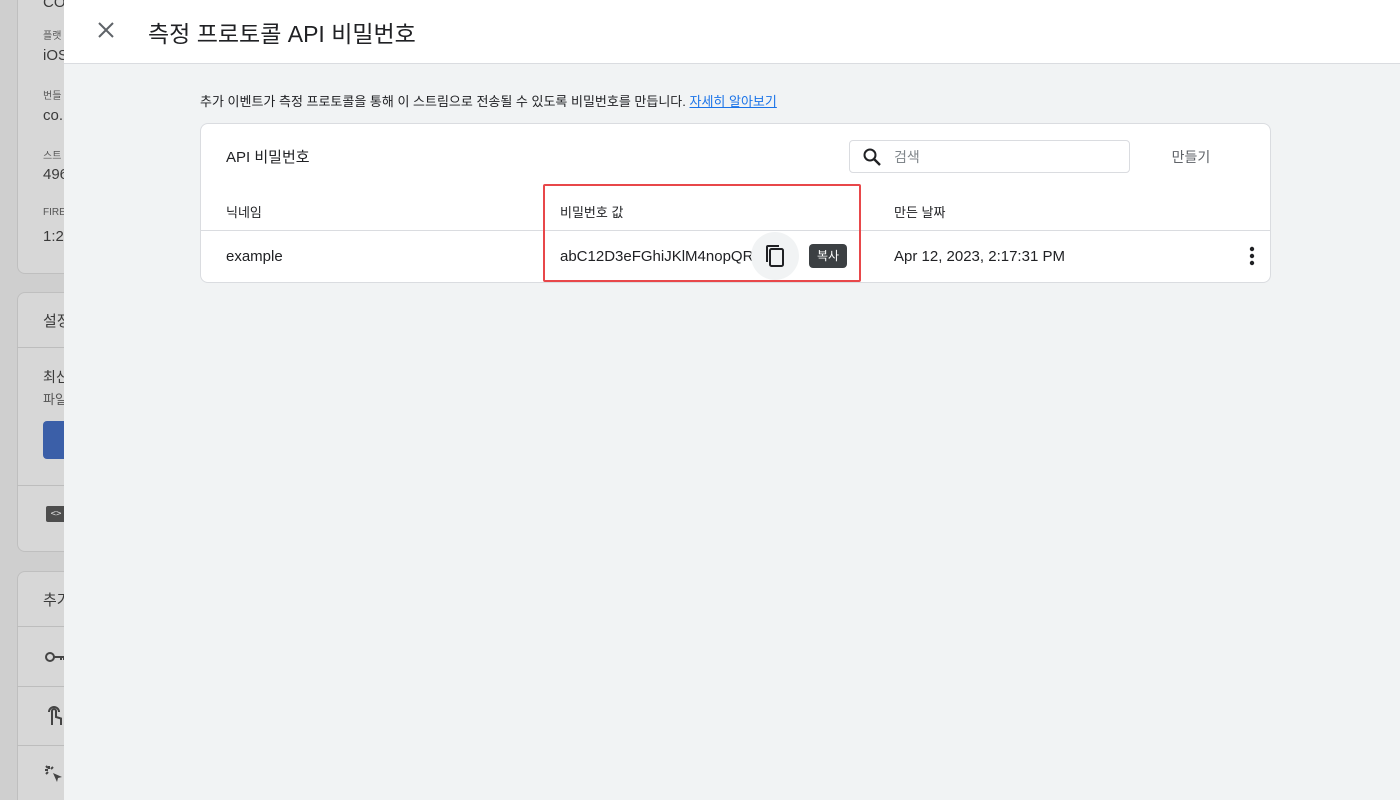 Image resolution: width=1400 pixels, height=800 pixels. What do you see at coordinates (53, 174) in the screenshot?
I see `background-value: 496` at bounding box center [53, 174].